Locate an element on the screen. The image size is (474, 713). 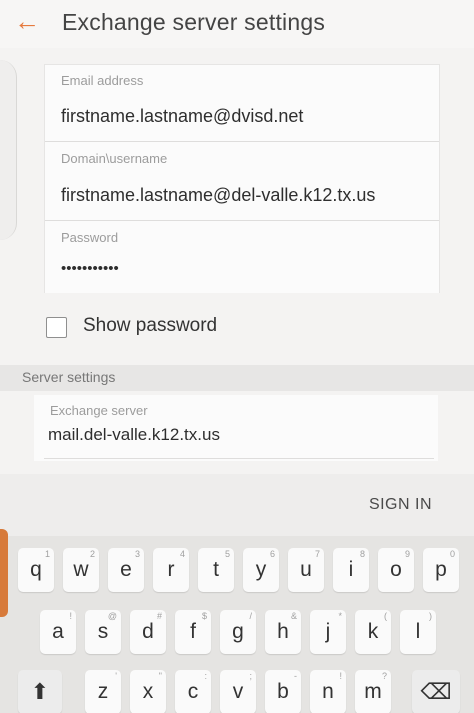
key-v: ; v is located at coordinates (238, 691).